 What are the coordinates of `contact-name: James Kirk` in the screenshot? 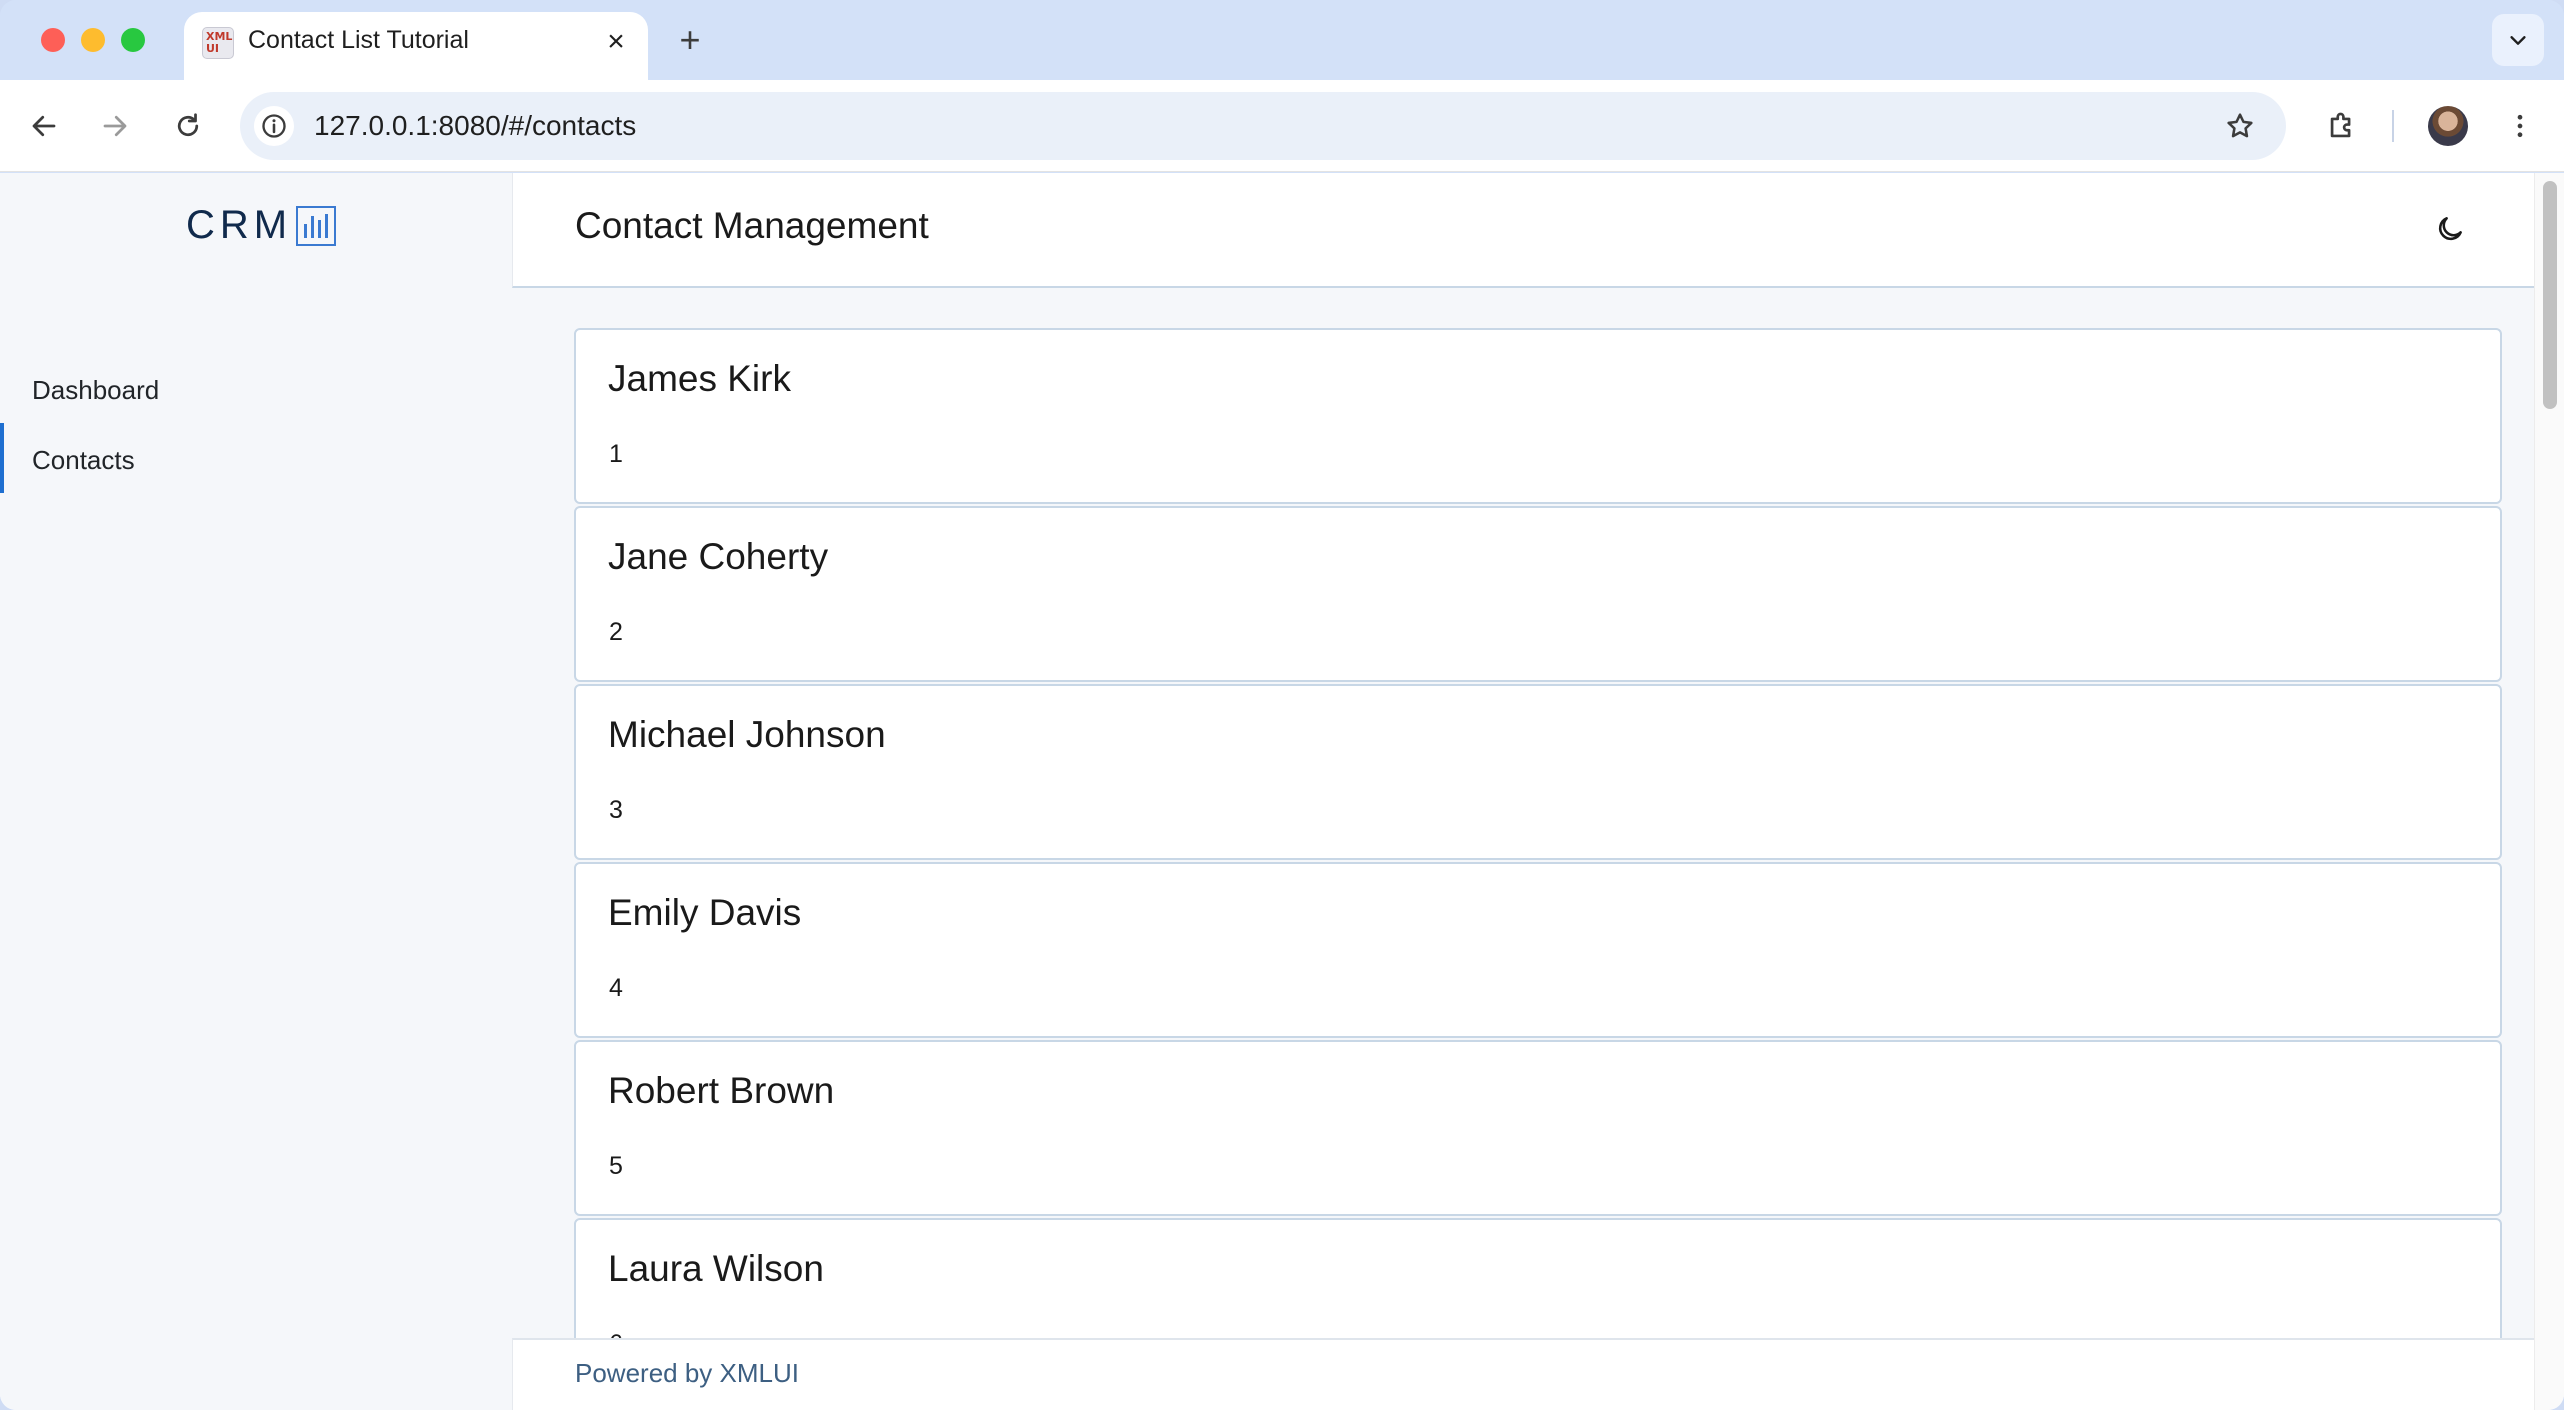 It's located at (699, 378).